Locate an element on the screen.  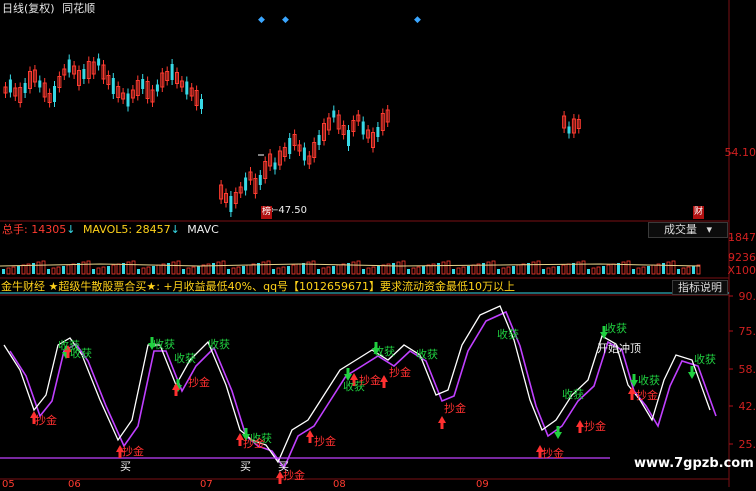
low-price-marker: ←47.50 is located at coordinates (289, 210).